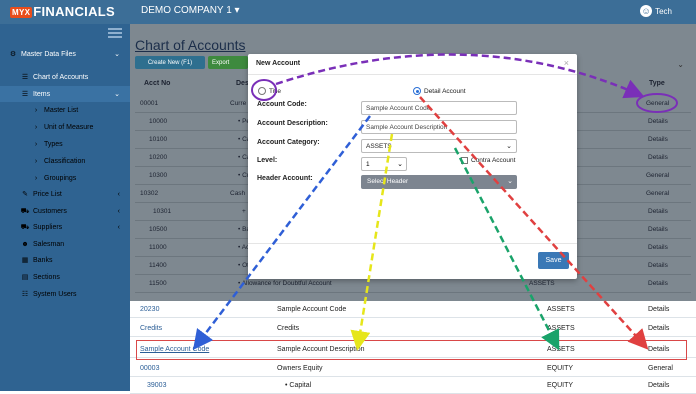 This screenshot has height=394, width=696. Describe the element at coordinates (43, 260) in the screenshot. I see `sidebar-item-label: Banks` at that location.